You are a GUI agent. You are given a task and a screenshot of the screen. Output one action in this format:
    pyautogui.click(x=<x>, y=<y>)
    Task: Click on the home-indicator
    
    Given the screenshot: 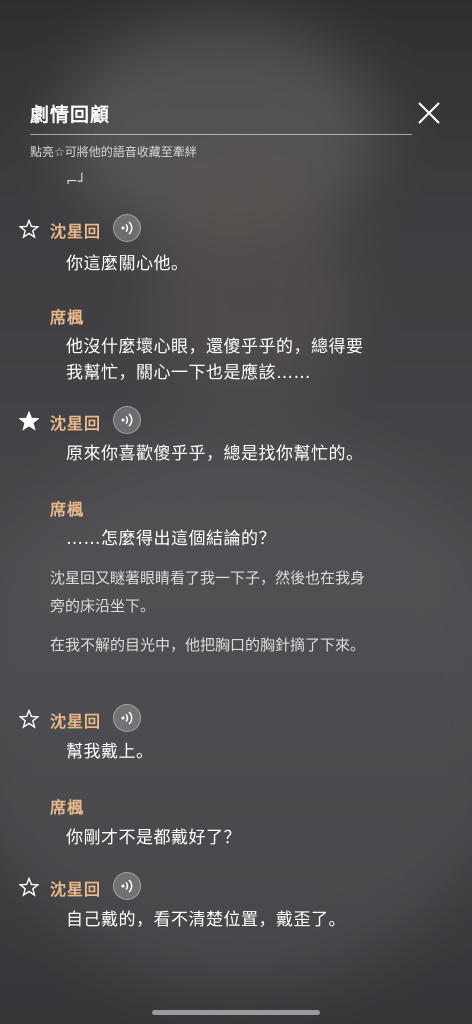 What is the action you would take?
    pyautogui.click(x=236, y=1012)
    